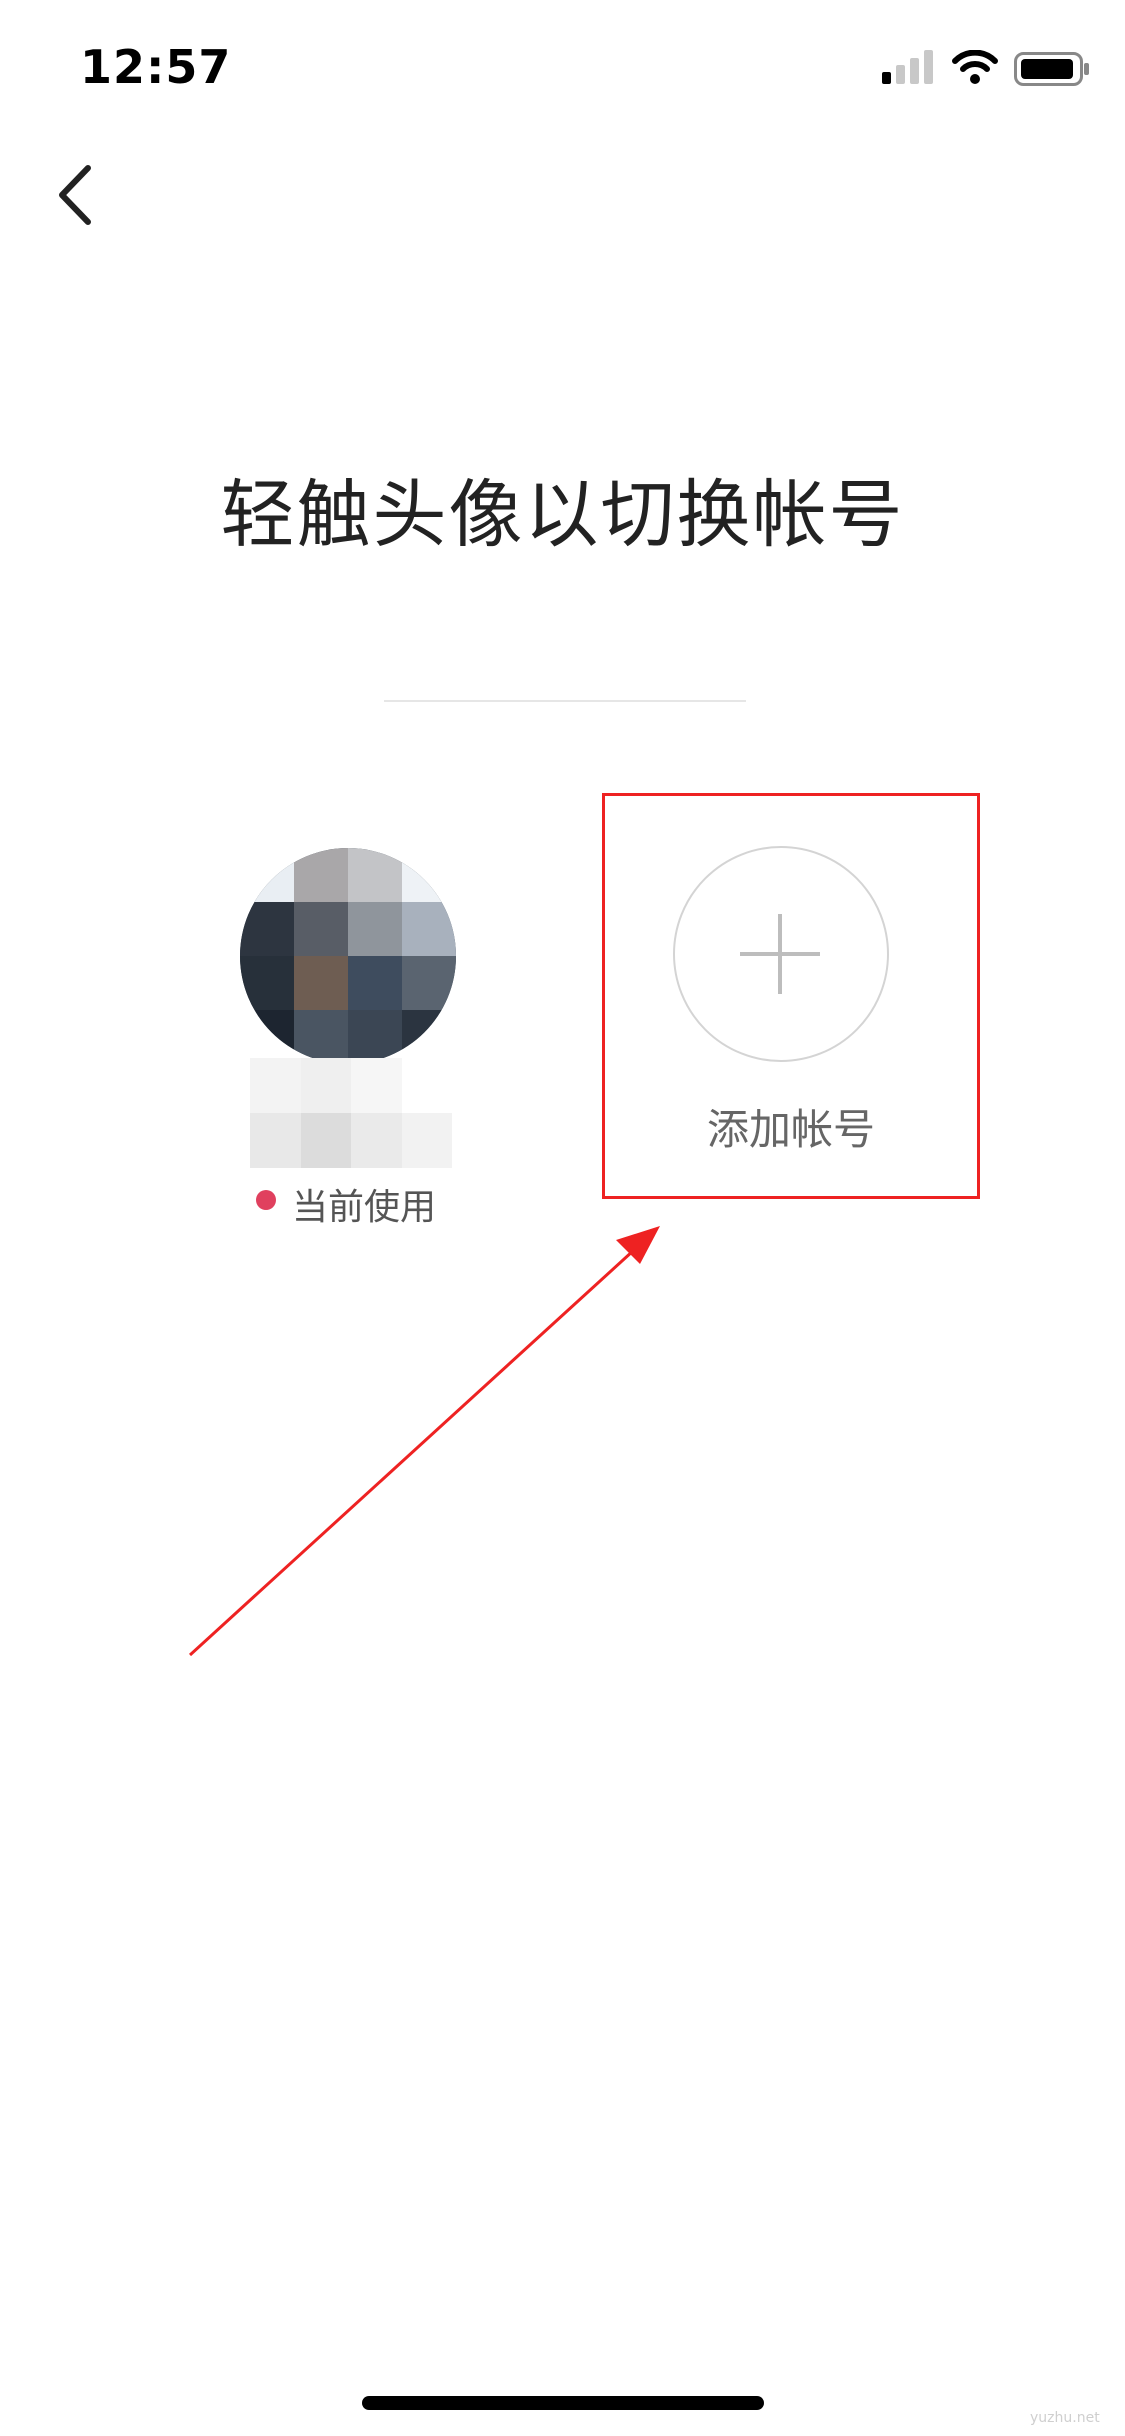 The height and width of the screenshot is (2436, 1125). Describe the element at coordinates (563, 2403) in the screenshot. I see `home-indicator` at that location.